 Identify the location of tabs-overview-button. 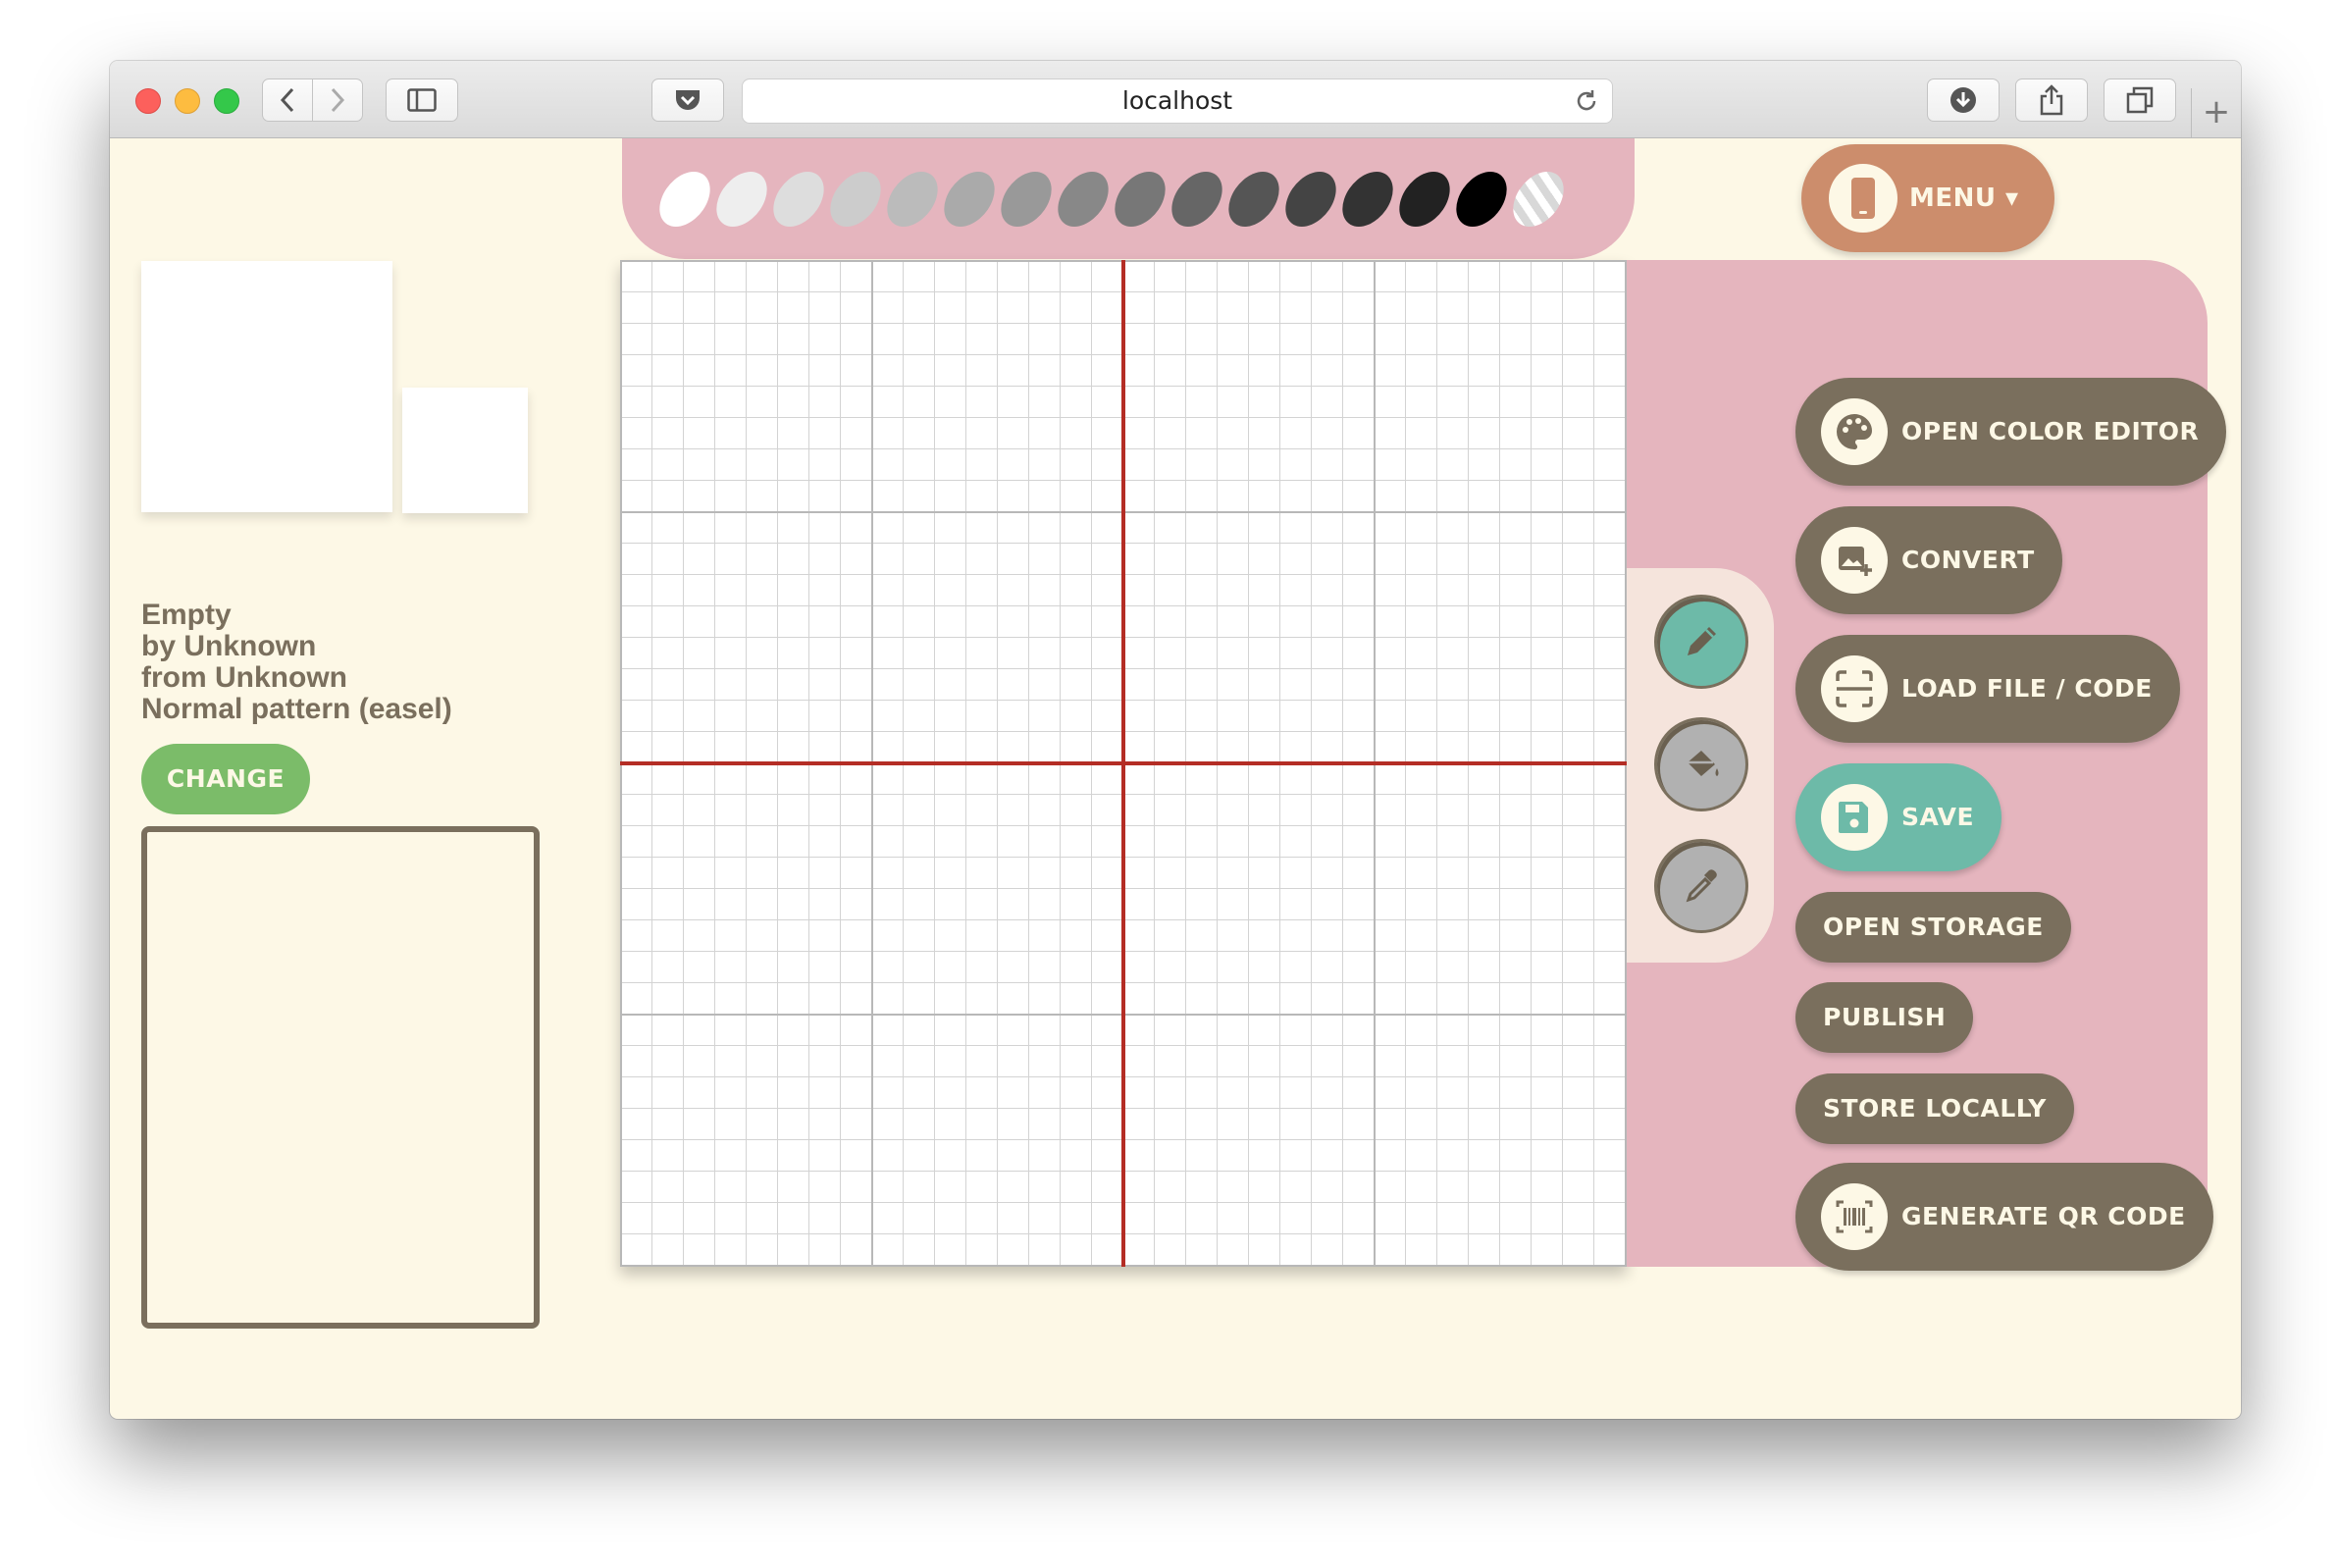
(2140, 100).